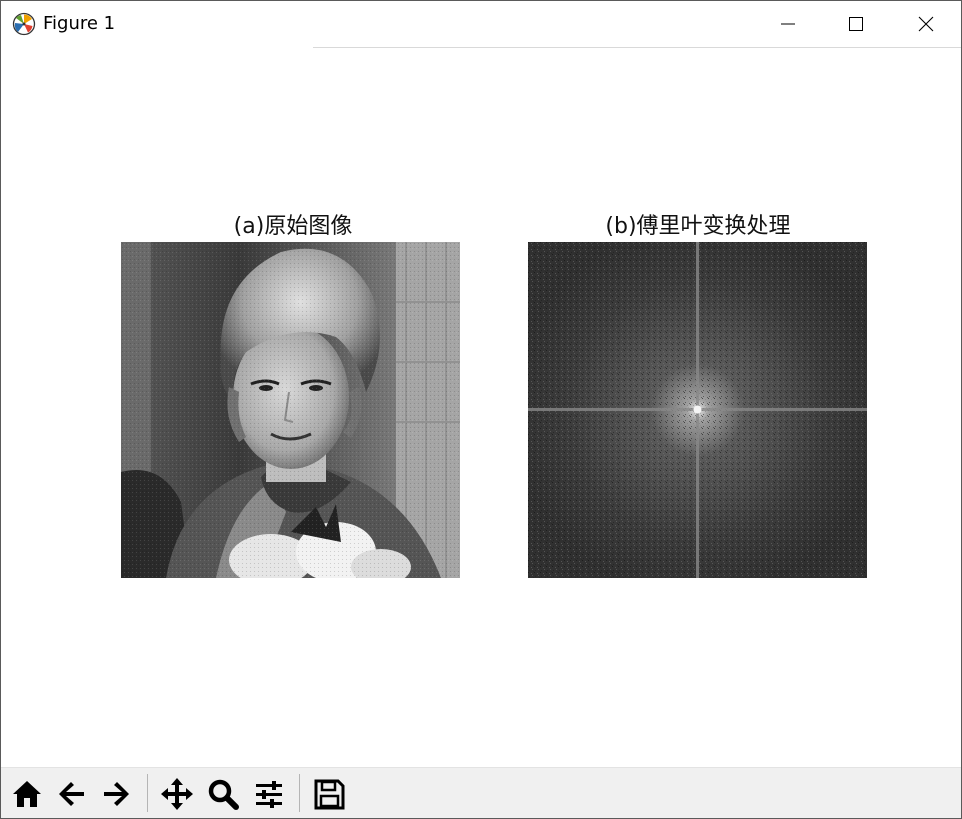 The width and height of the screenshot is (962, 819). I want to click on minimize-button, so click(788, 24).